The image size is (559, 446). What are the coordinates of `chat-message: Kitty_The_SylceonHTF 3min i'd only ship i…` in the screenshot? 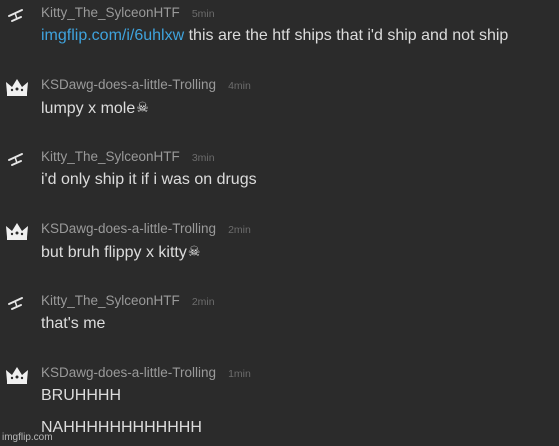 It's located at (279, 176).